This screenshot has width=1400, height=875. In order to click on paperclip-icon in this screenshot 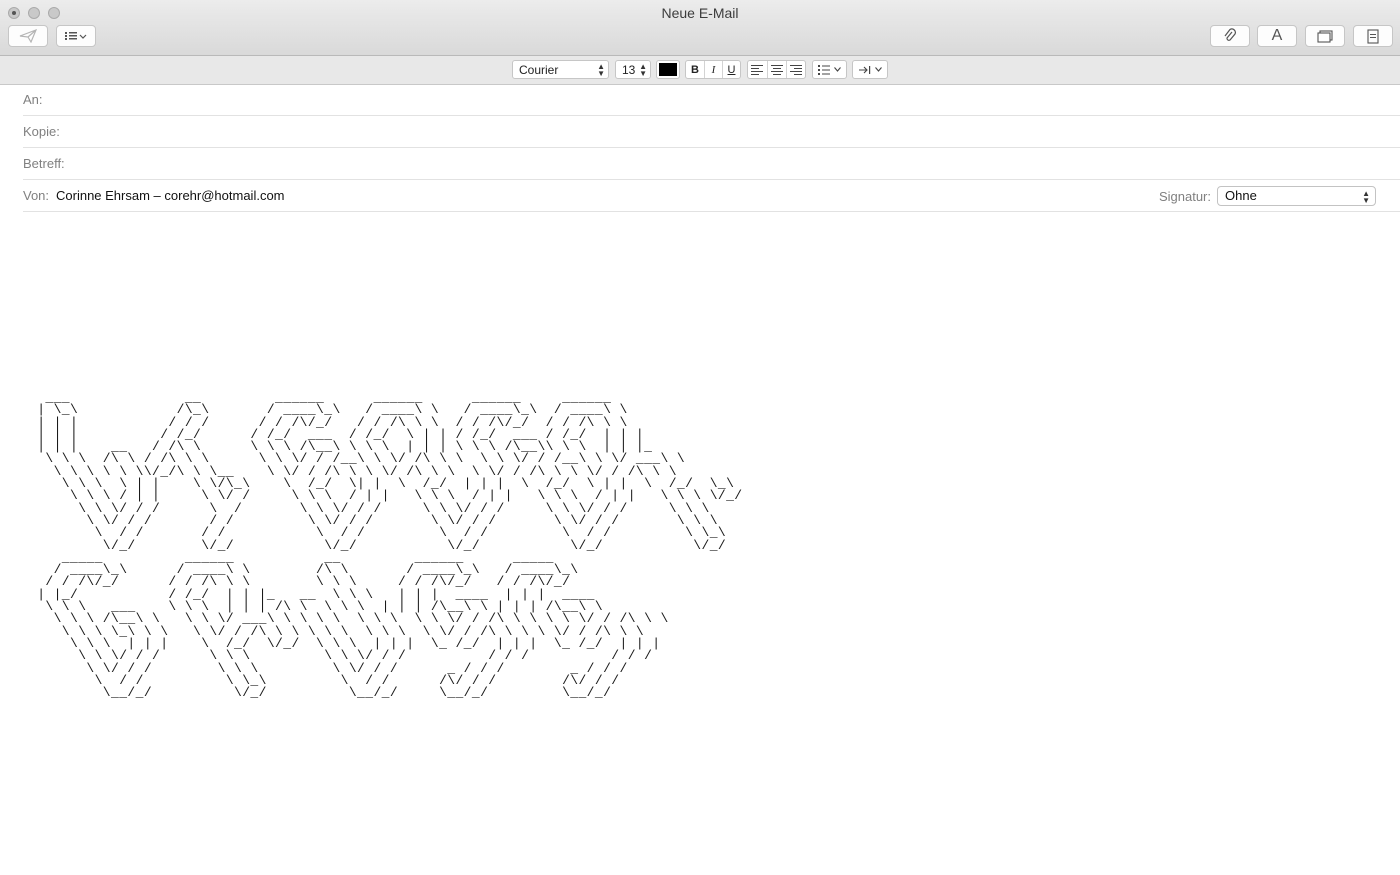, I will do `click(1230, 34)`.